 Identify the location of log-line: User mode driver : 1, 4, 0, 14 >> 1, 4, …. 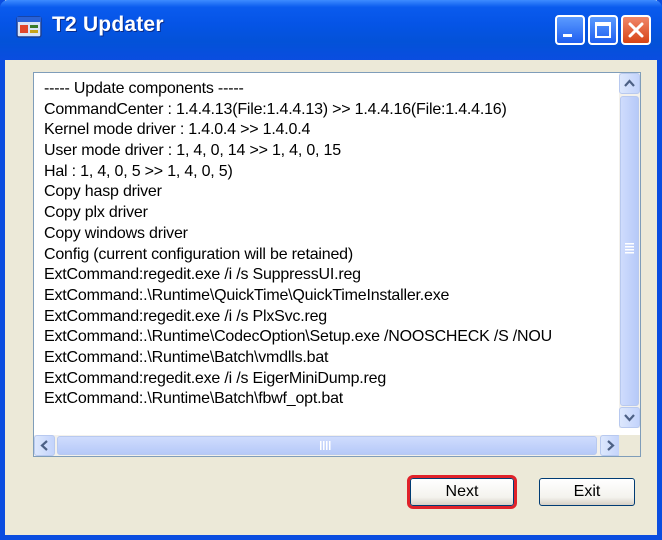
(192, 151).